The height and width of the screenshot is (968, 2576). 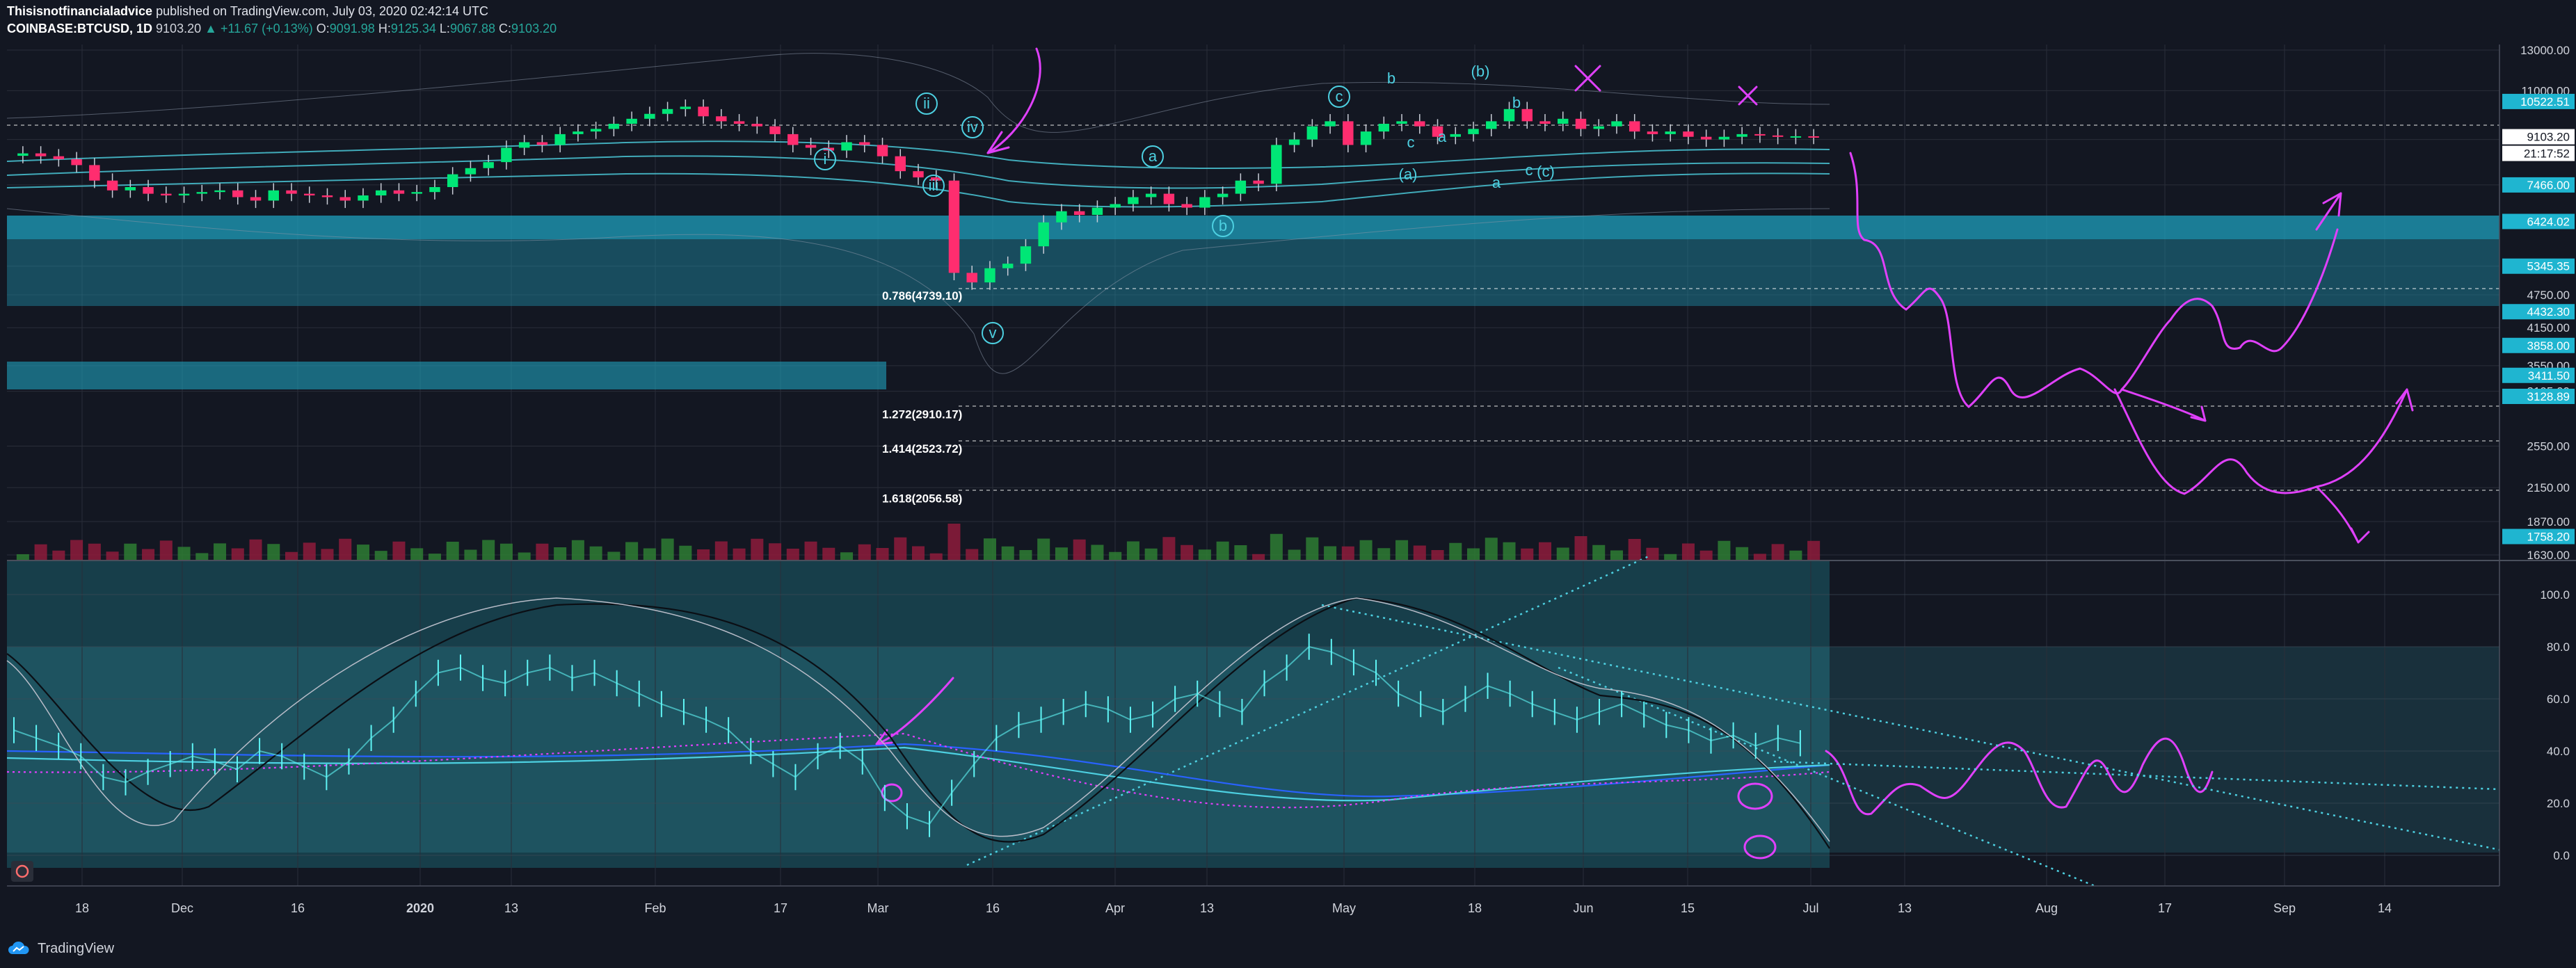 I want to click on time-axis-label: 13, so click(x=1905, y=908).